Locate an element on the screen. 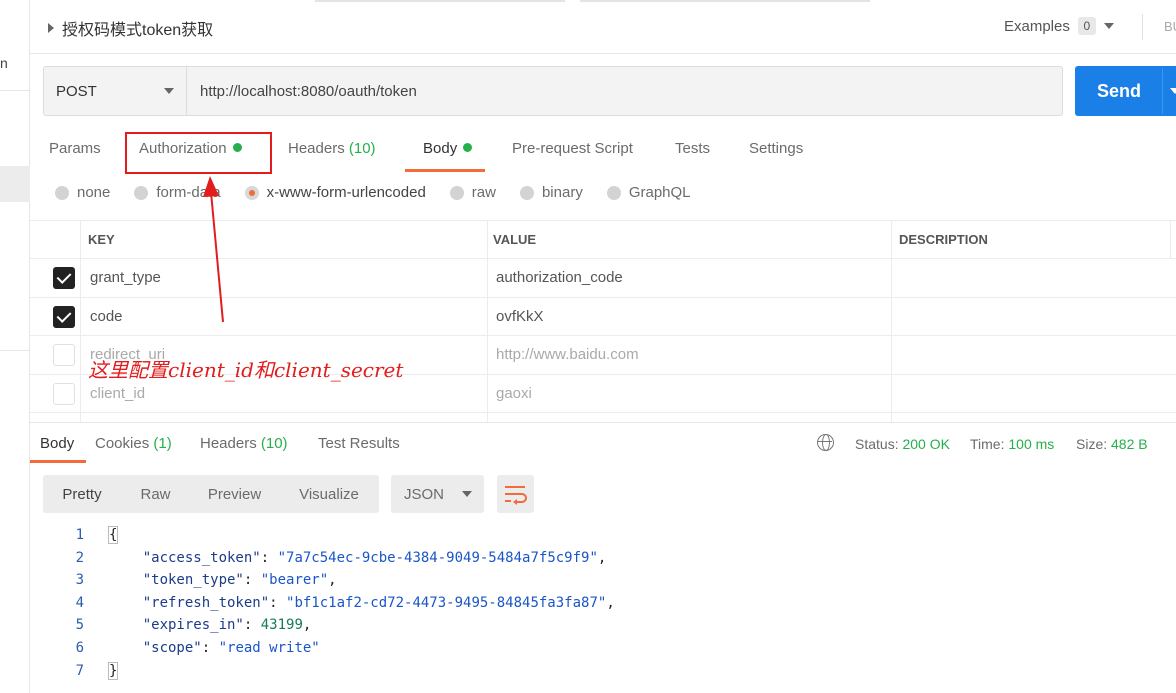 The width and height of the screenshot is (1176, 693). tab-settings: Settings is located at coordinates (776, 148).